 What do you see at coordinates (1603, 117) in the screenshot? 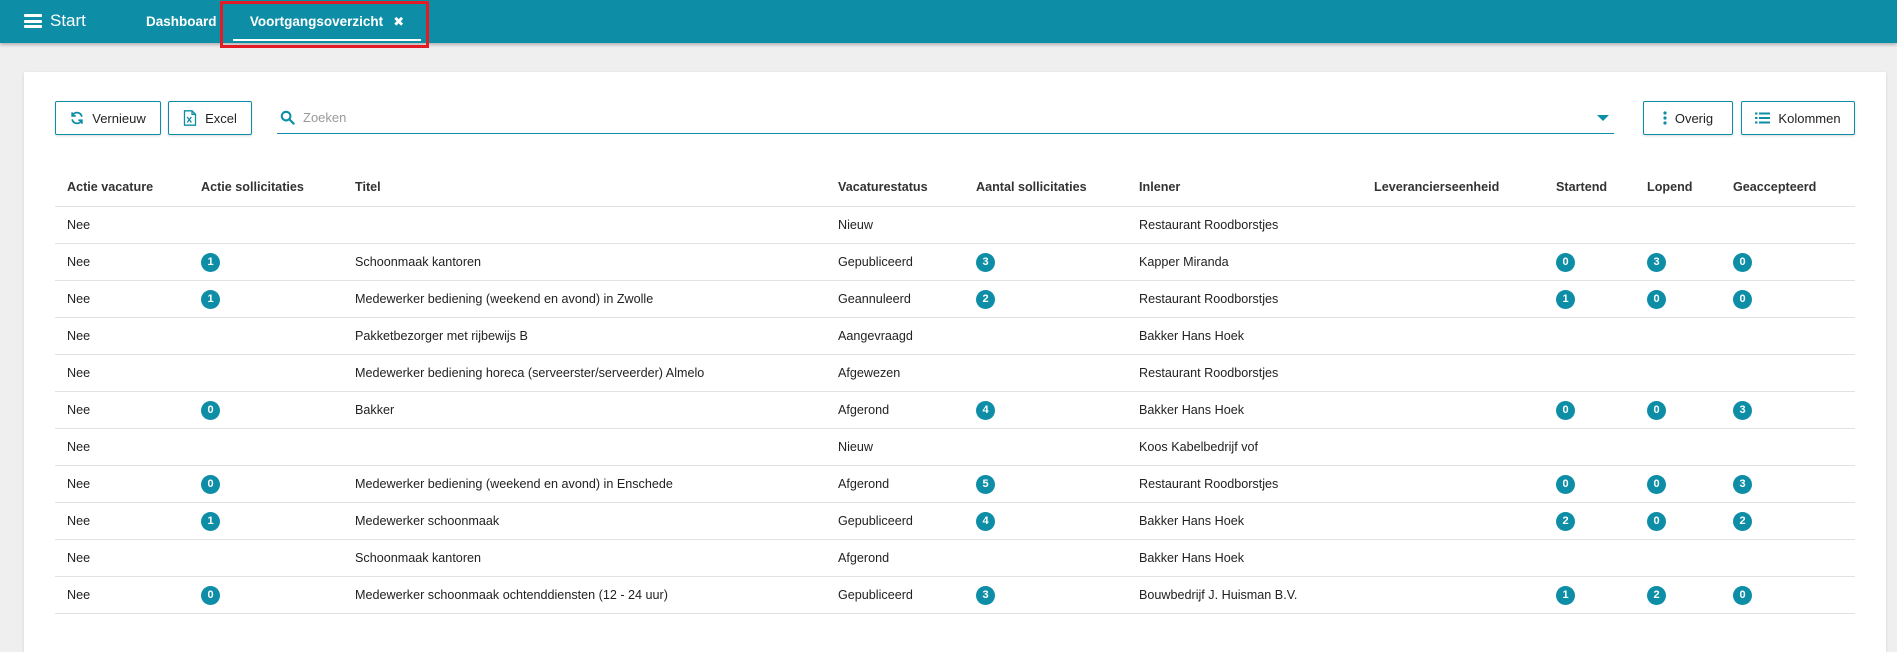
I see `search-dropdown-caret-icon` at bounding box center [1603, 117].